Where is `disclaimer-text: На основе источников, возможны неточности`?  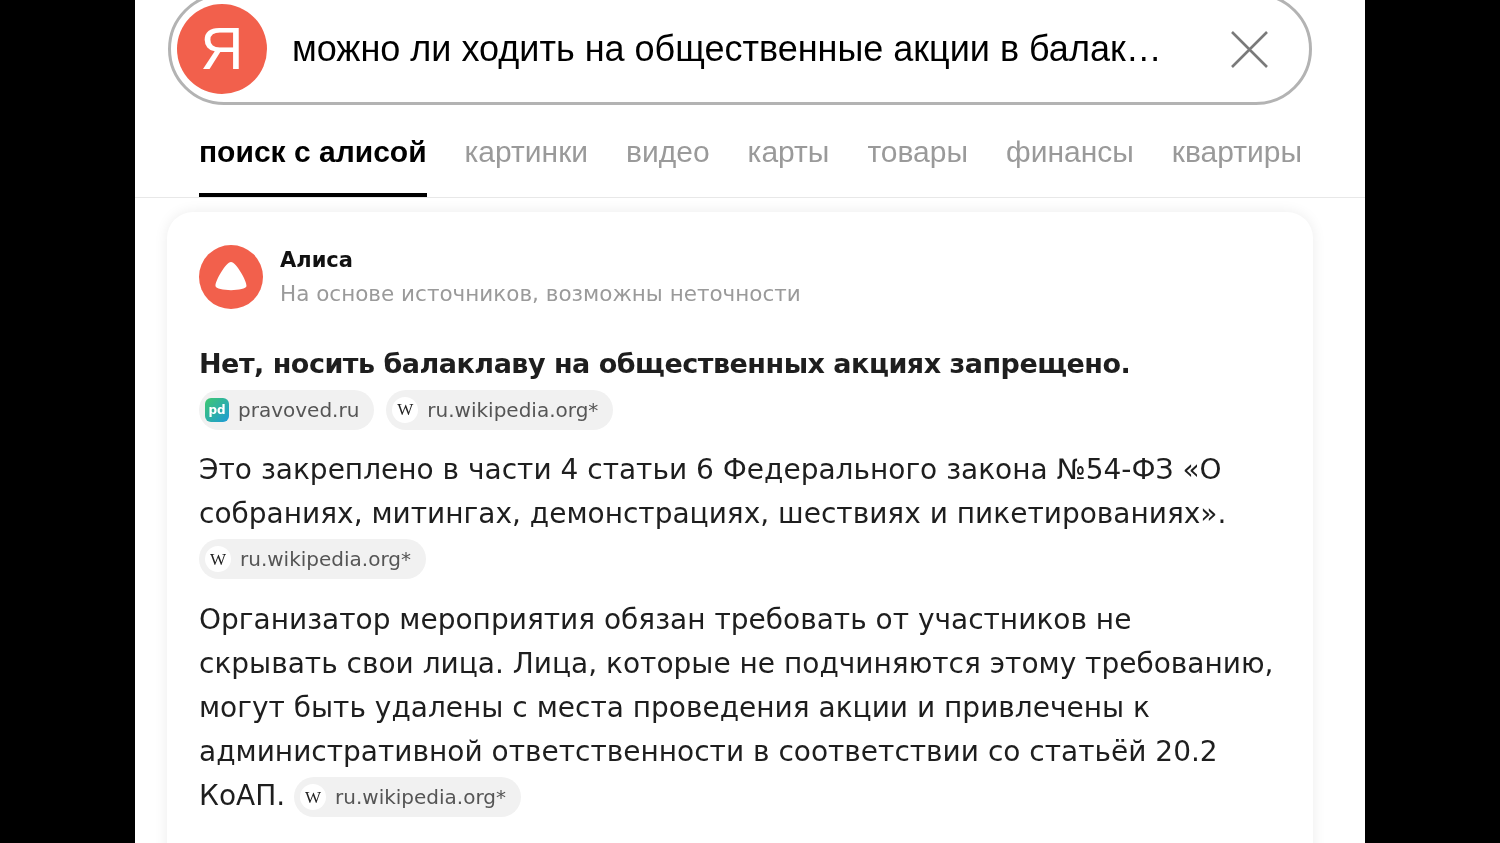 disclaimer-text: На основе источников, возможны неточности is located at coordinates (540, 294).